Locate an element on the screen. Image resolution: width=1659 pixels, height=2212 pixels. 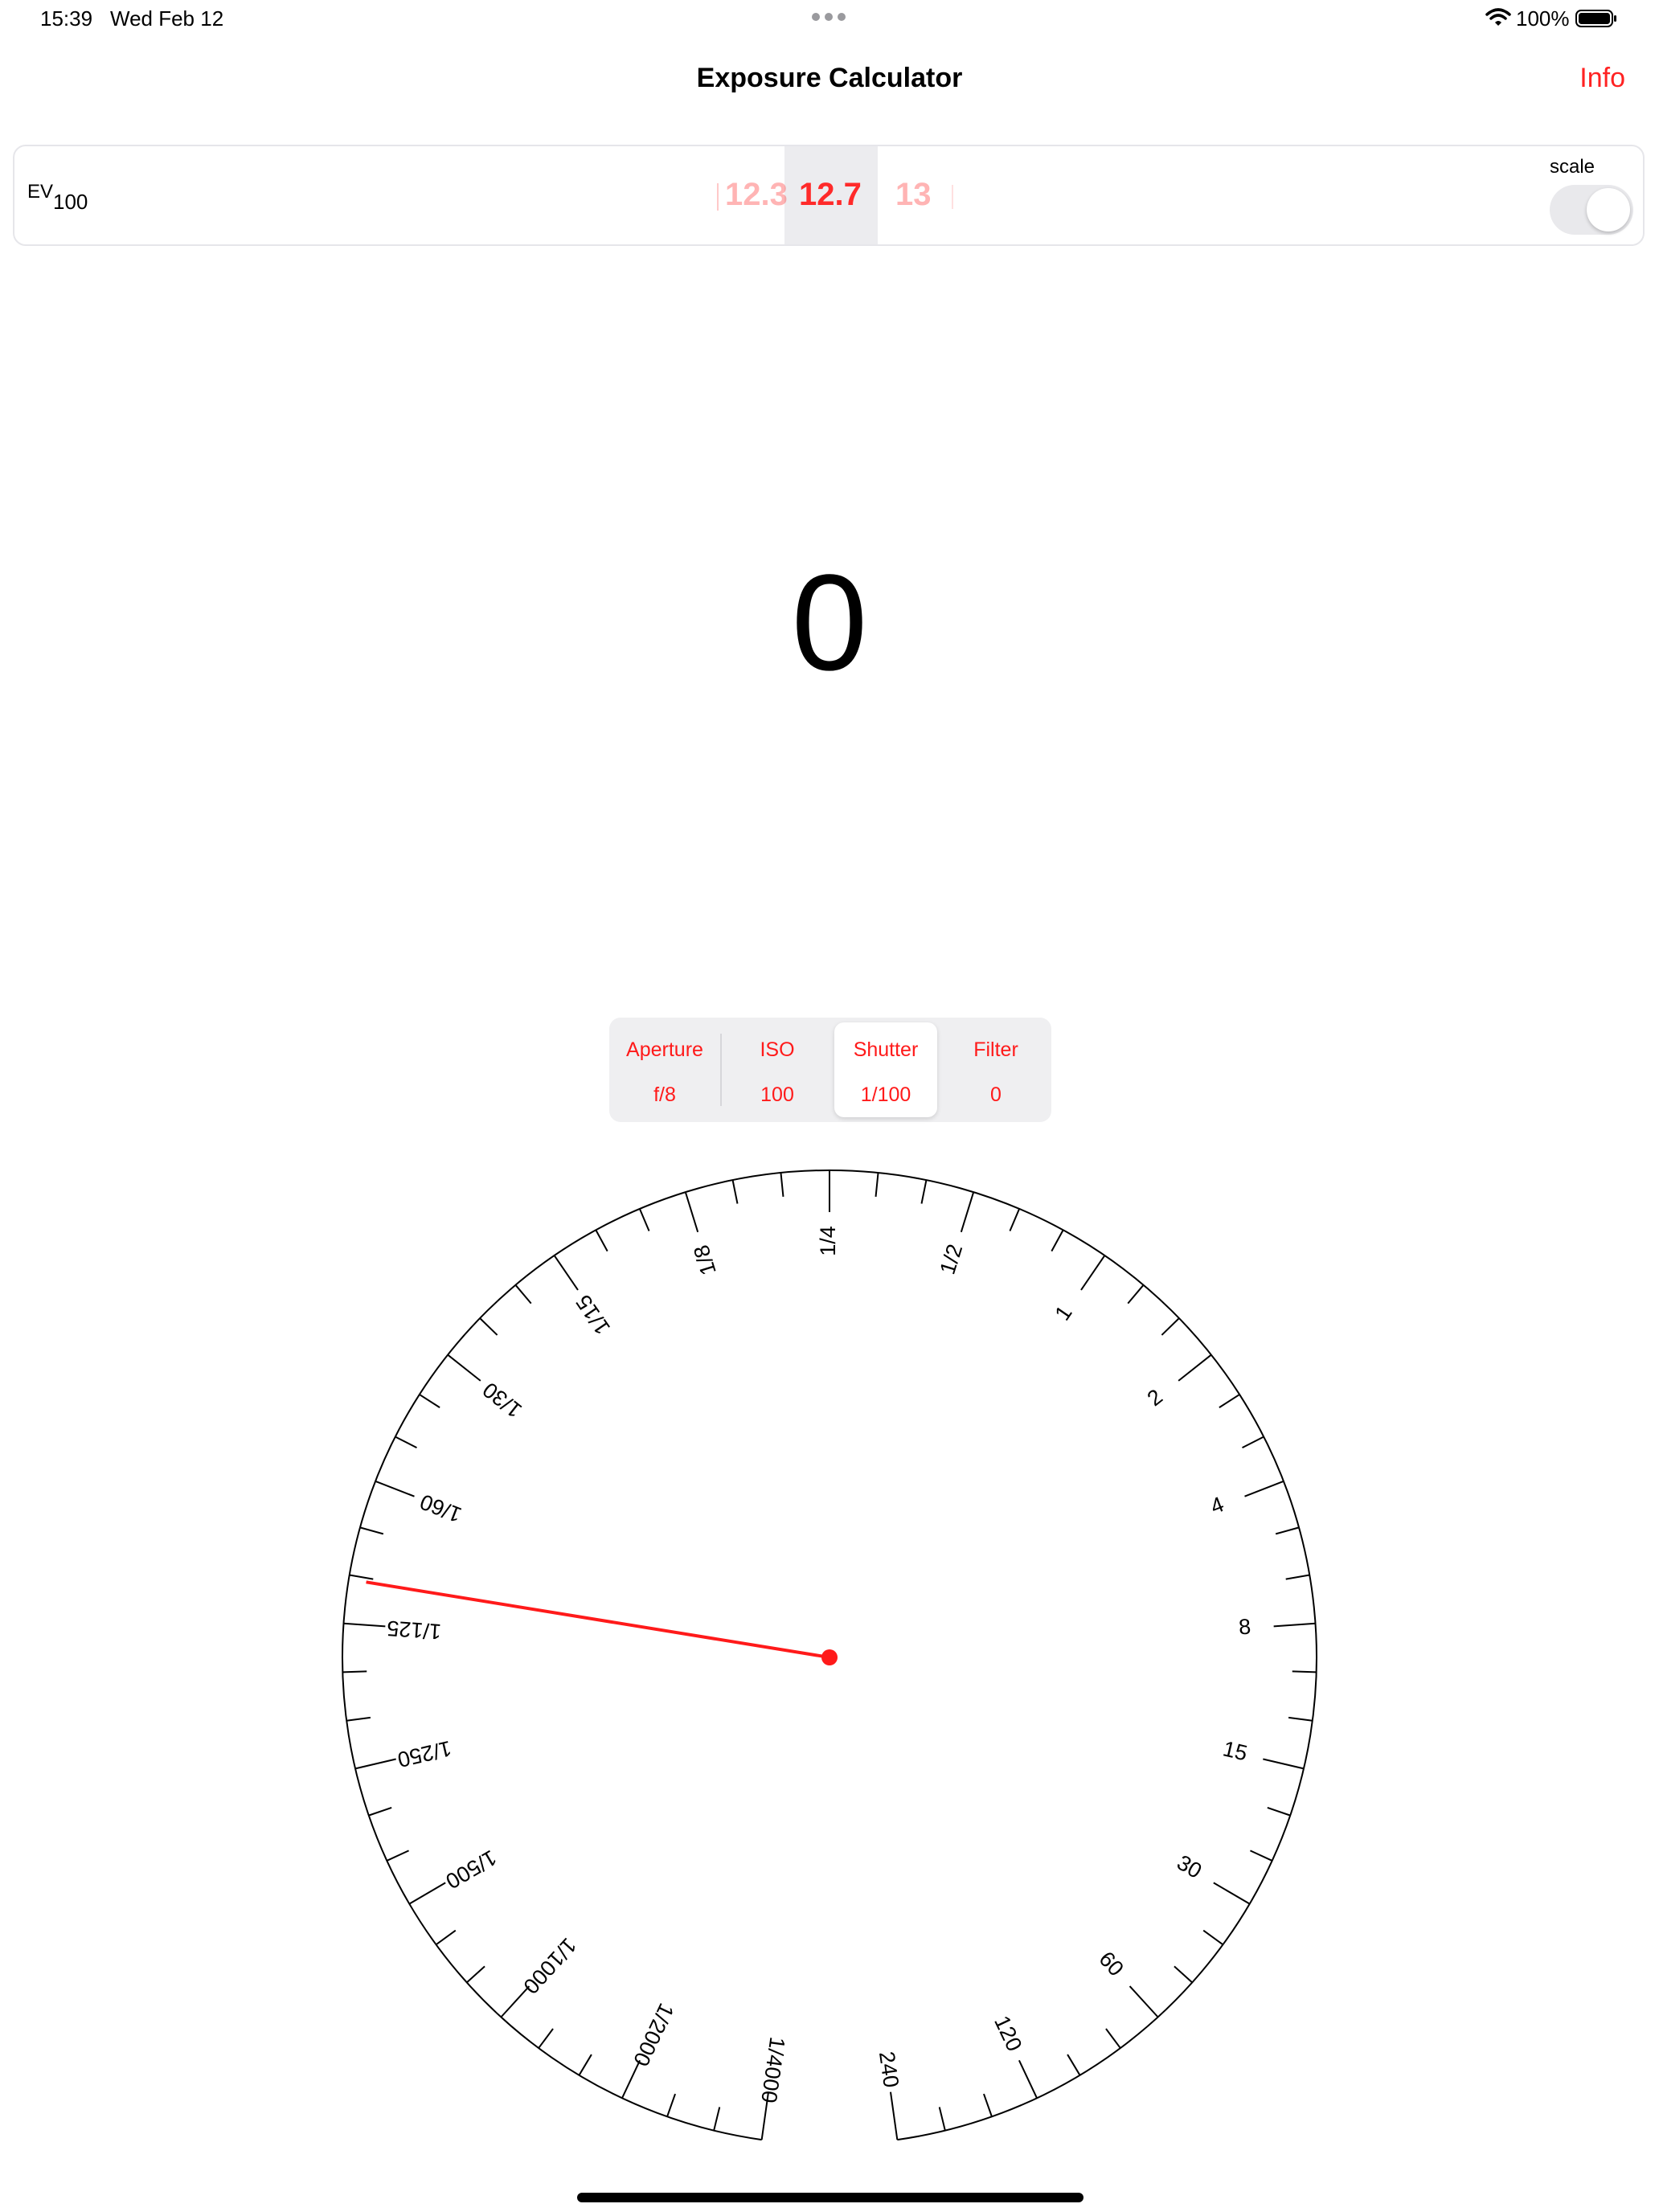
scale-toggle-knob is located at coordinates (1608, 210).